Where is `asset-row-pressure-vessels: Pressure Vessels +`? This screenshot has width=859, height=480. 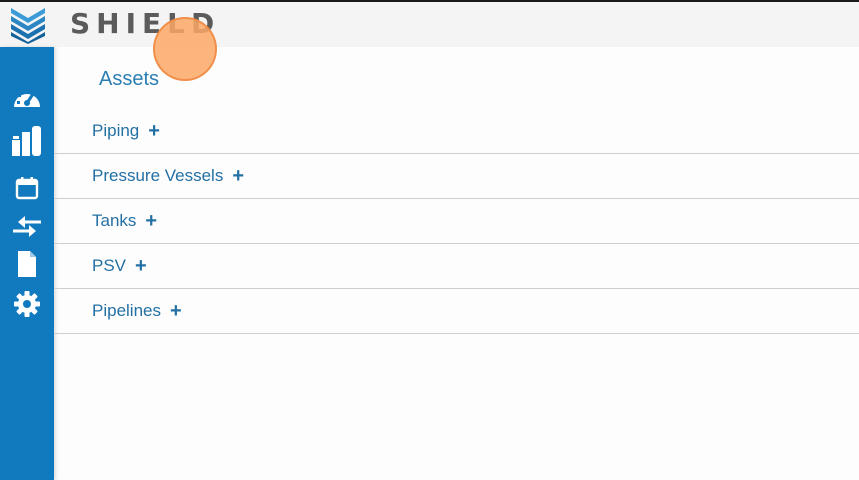
asset-row-pressure-vessels: Pressure Vessels + is located at coordinates (456, 176).